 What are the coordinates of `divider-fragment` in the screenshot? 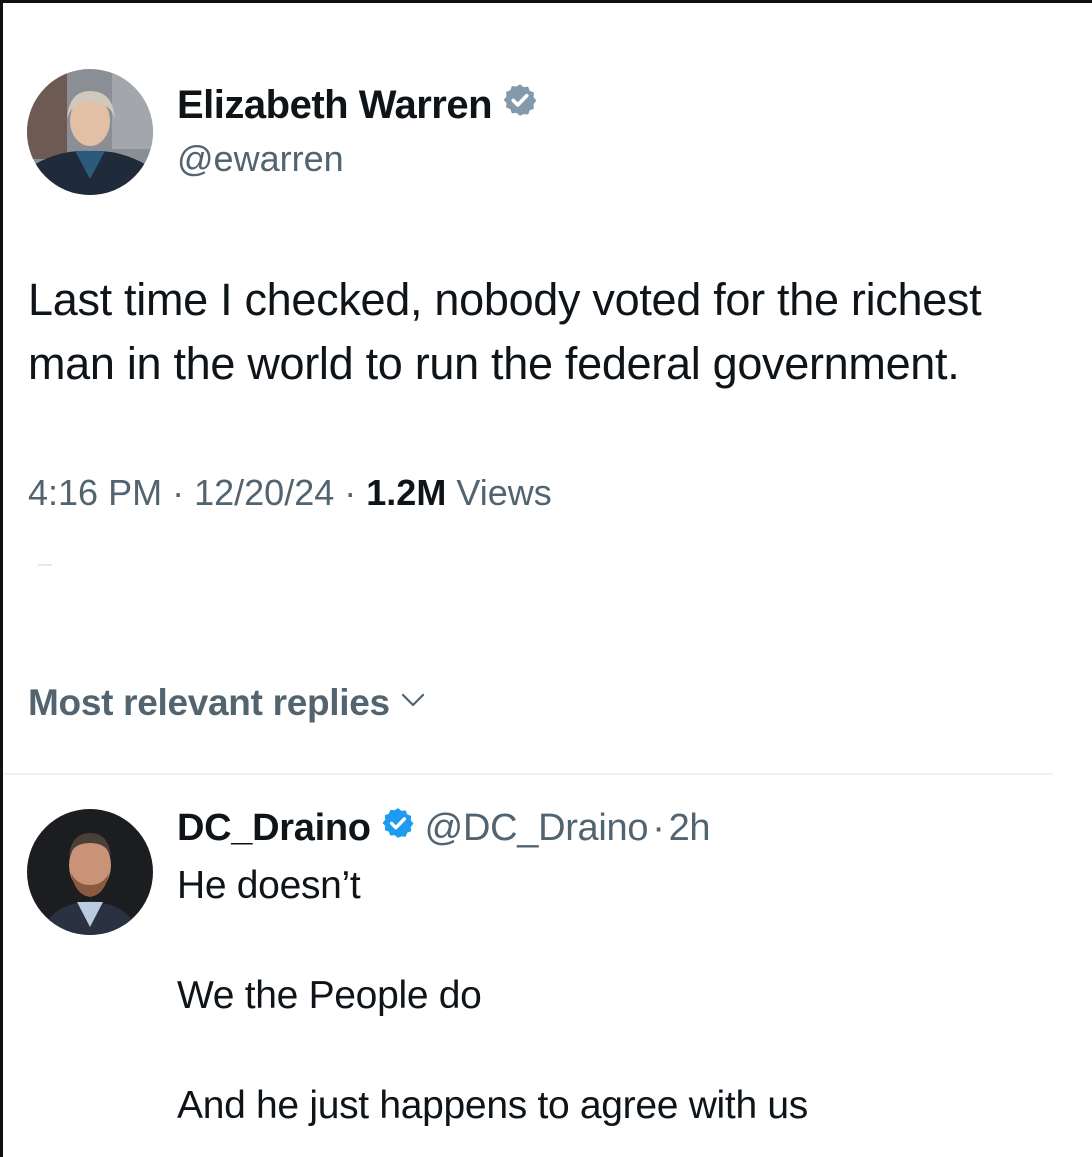 It's located at (45, 565).